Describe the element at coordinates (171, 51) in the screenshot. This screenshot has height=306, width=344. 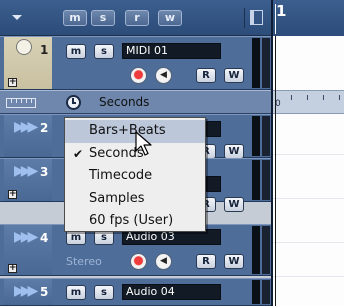
I see `track-name-field: MIDI 01` at that location.